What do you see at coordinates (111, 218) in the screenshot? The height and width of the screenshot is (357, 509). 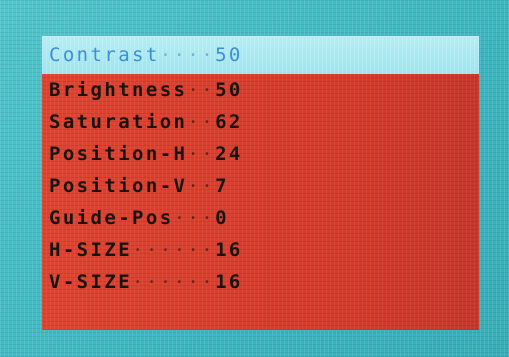 I see `menu-item-label: Guide-Pos` at bounding box center [111, 218].